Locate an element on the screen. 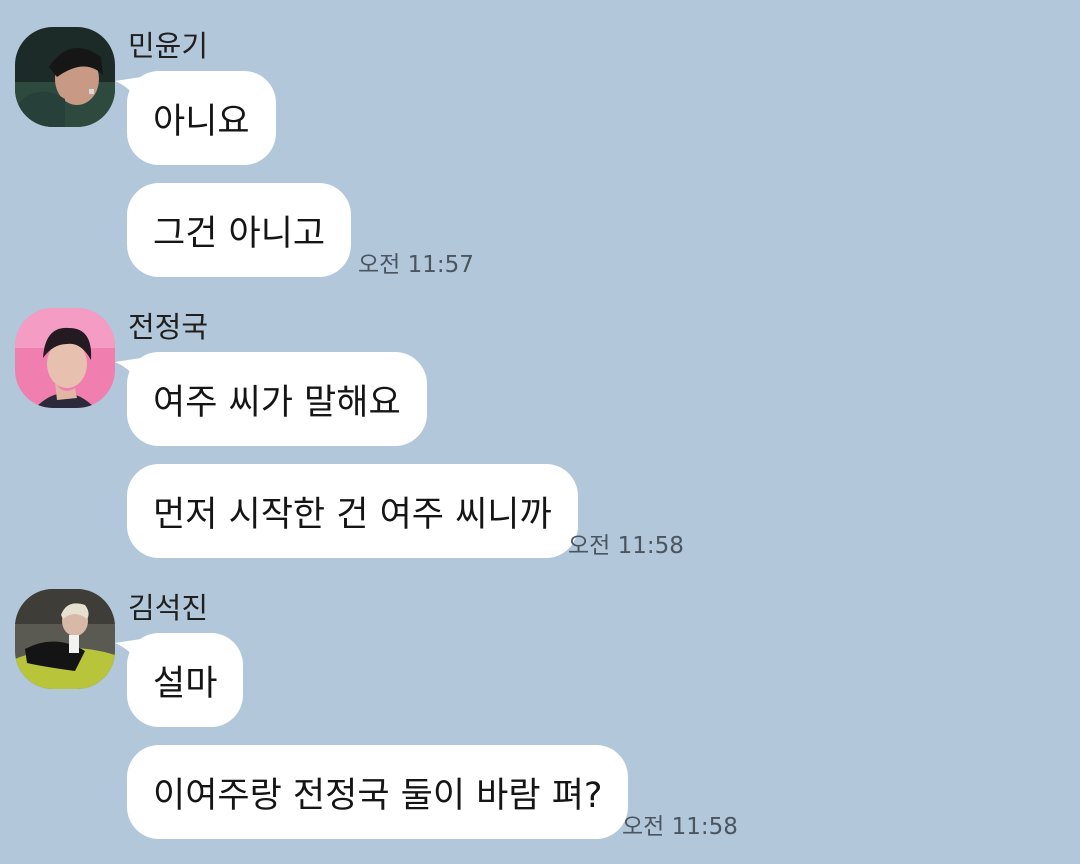  avatar-minyoongi is located at coordinates (65, 77).